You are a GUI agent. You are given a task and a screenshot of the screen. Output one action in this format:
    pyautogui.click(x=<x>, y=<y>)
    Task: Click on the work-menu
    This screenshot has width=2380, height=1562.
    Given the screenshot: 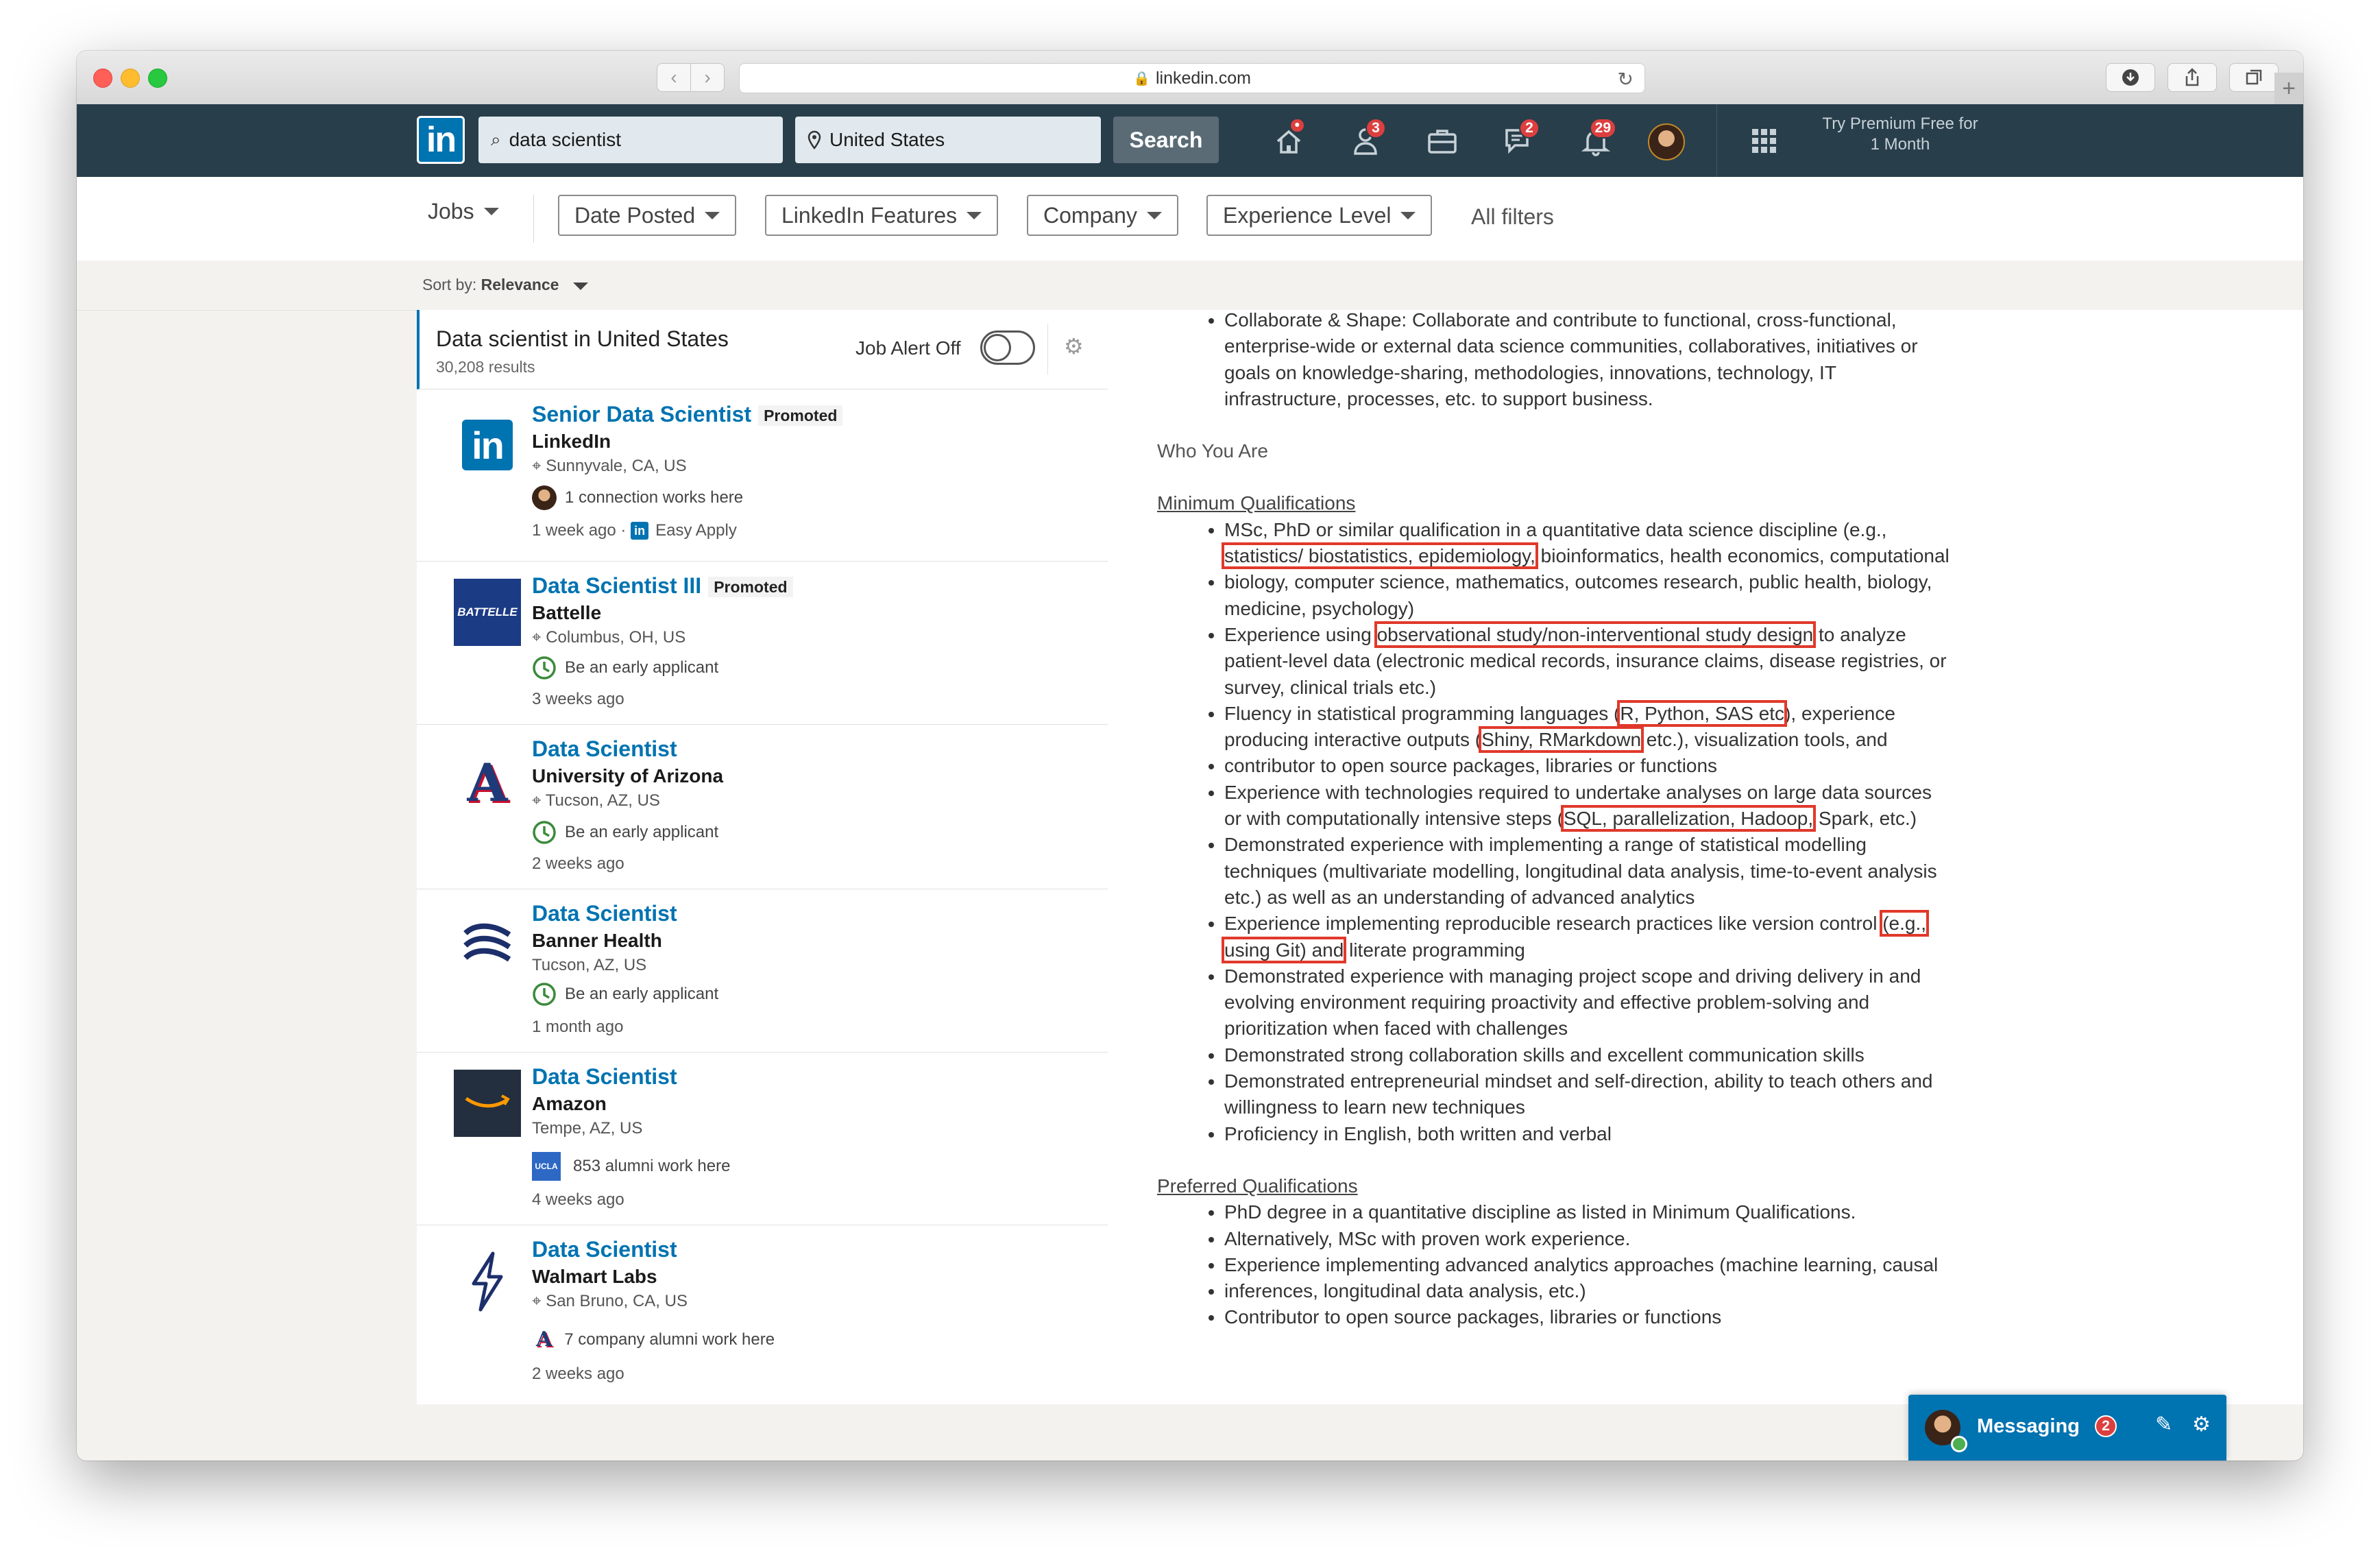 What is the action you would take?
    pyautogui.click(x=1764, y=141)
    